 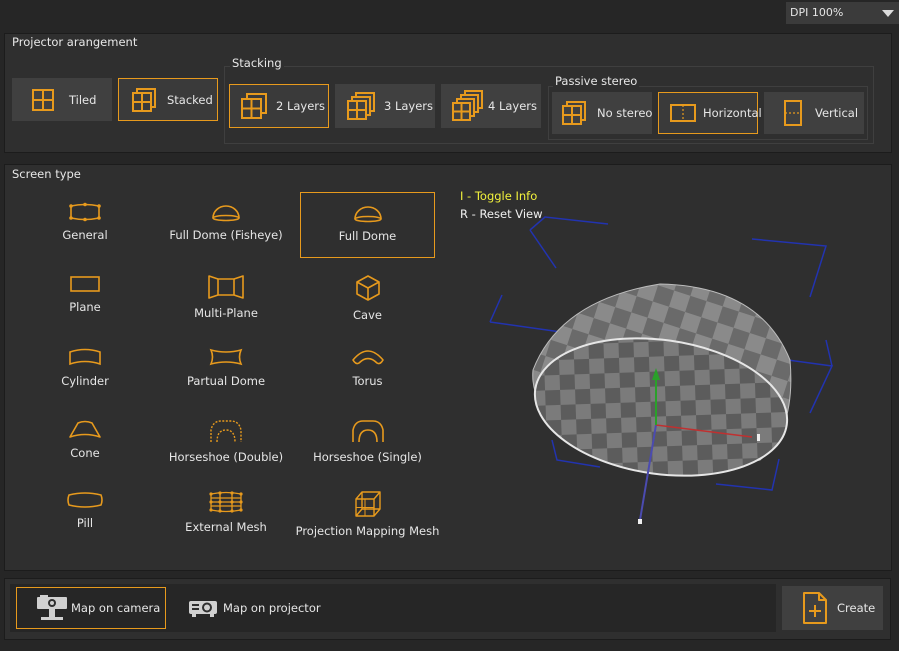 What do you see at coordinates (226, 502) in the screenshot?
I see `external-mesh-icon` at bounding box center [226, 502].